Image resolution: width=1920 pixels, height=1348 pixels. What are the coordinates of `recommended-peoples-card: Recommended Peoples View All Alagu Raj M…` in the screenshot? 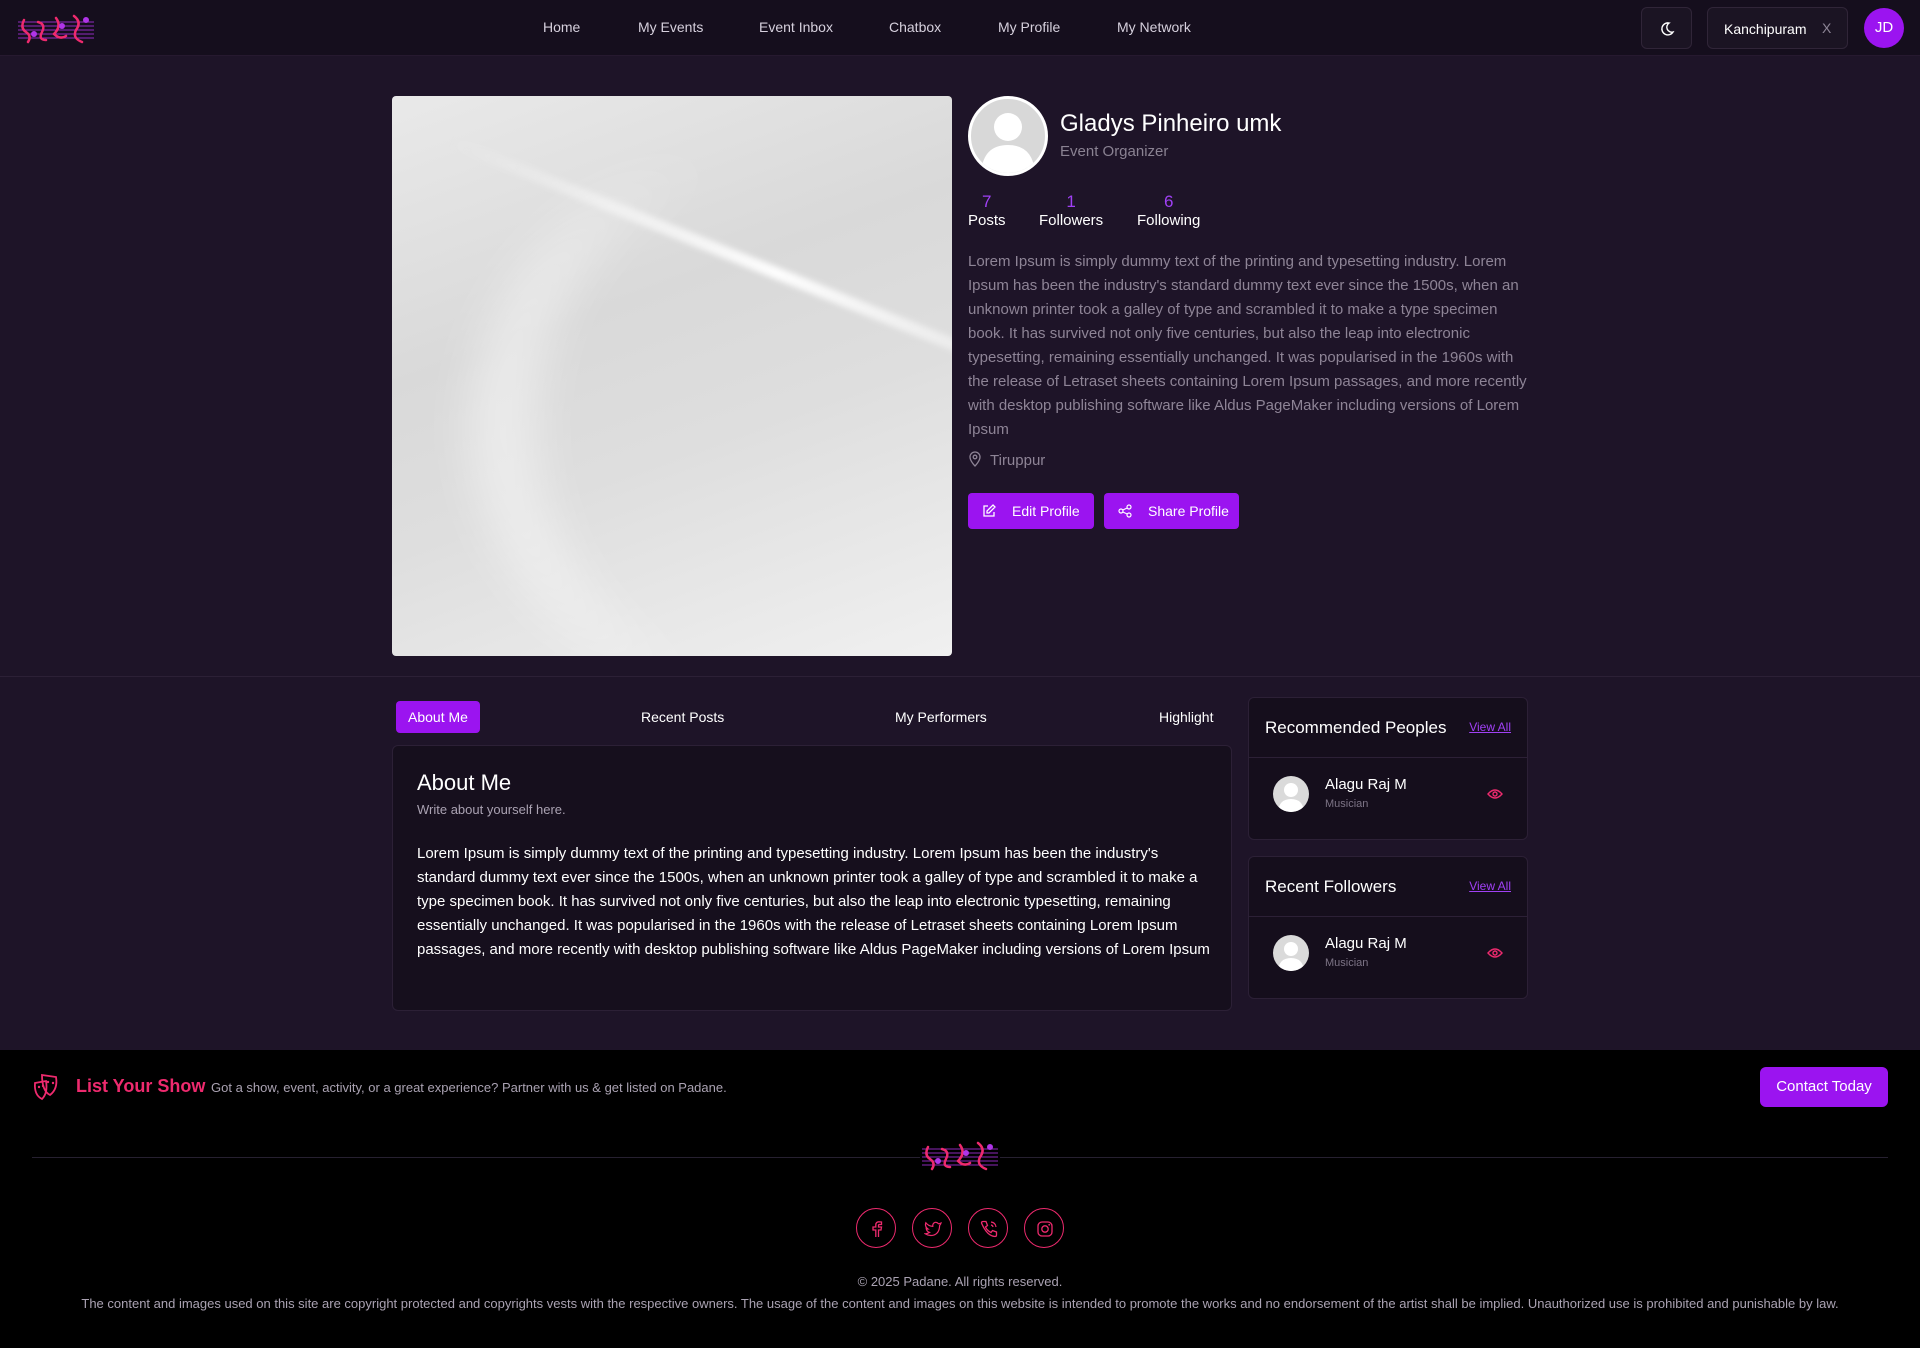 It's located at (1388, 768).